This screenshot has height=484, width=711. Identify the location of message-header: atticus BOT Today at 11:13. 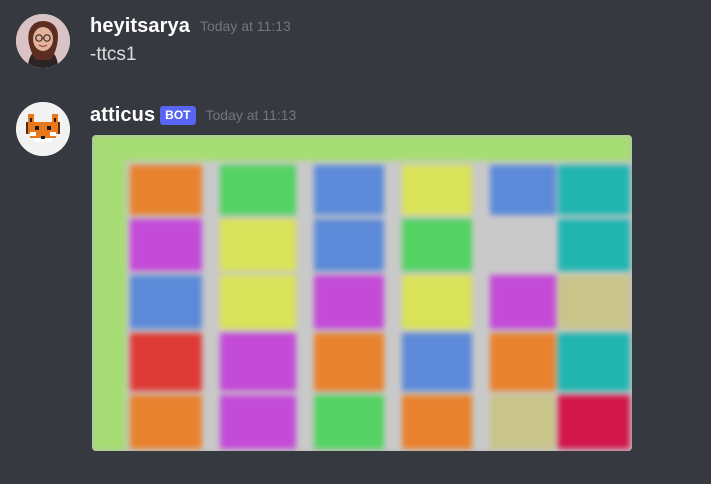
(193, 115).